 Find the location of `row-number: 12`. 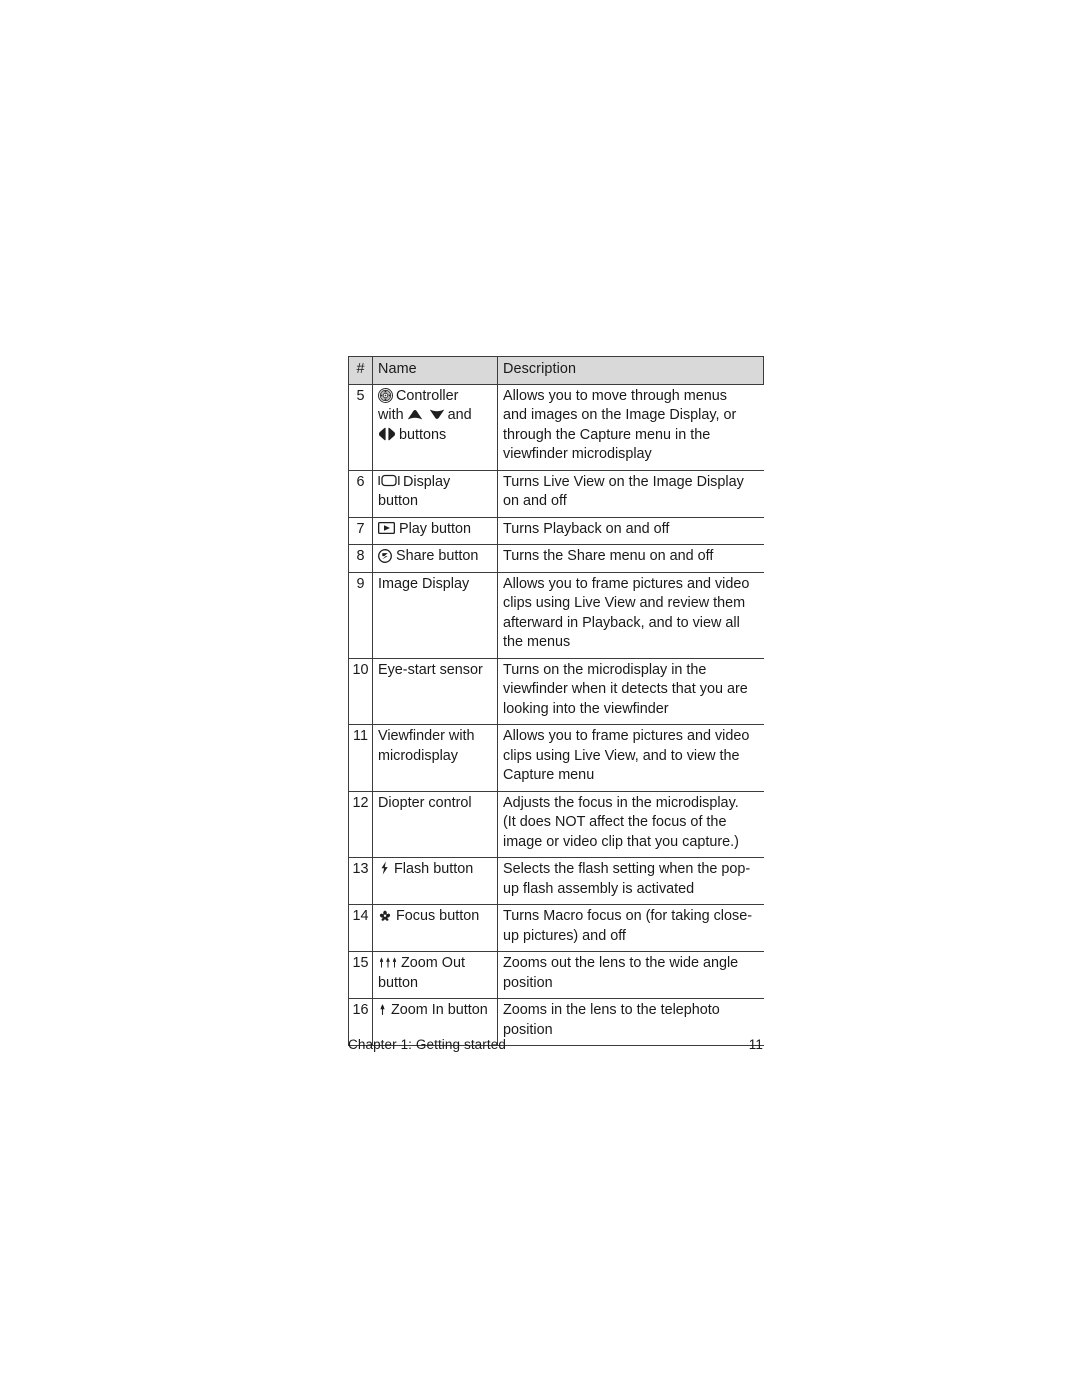

row-number: 12 is located at coordinates (360, 824).